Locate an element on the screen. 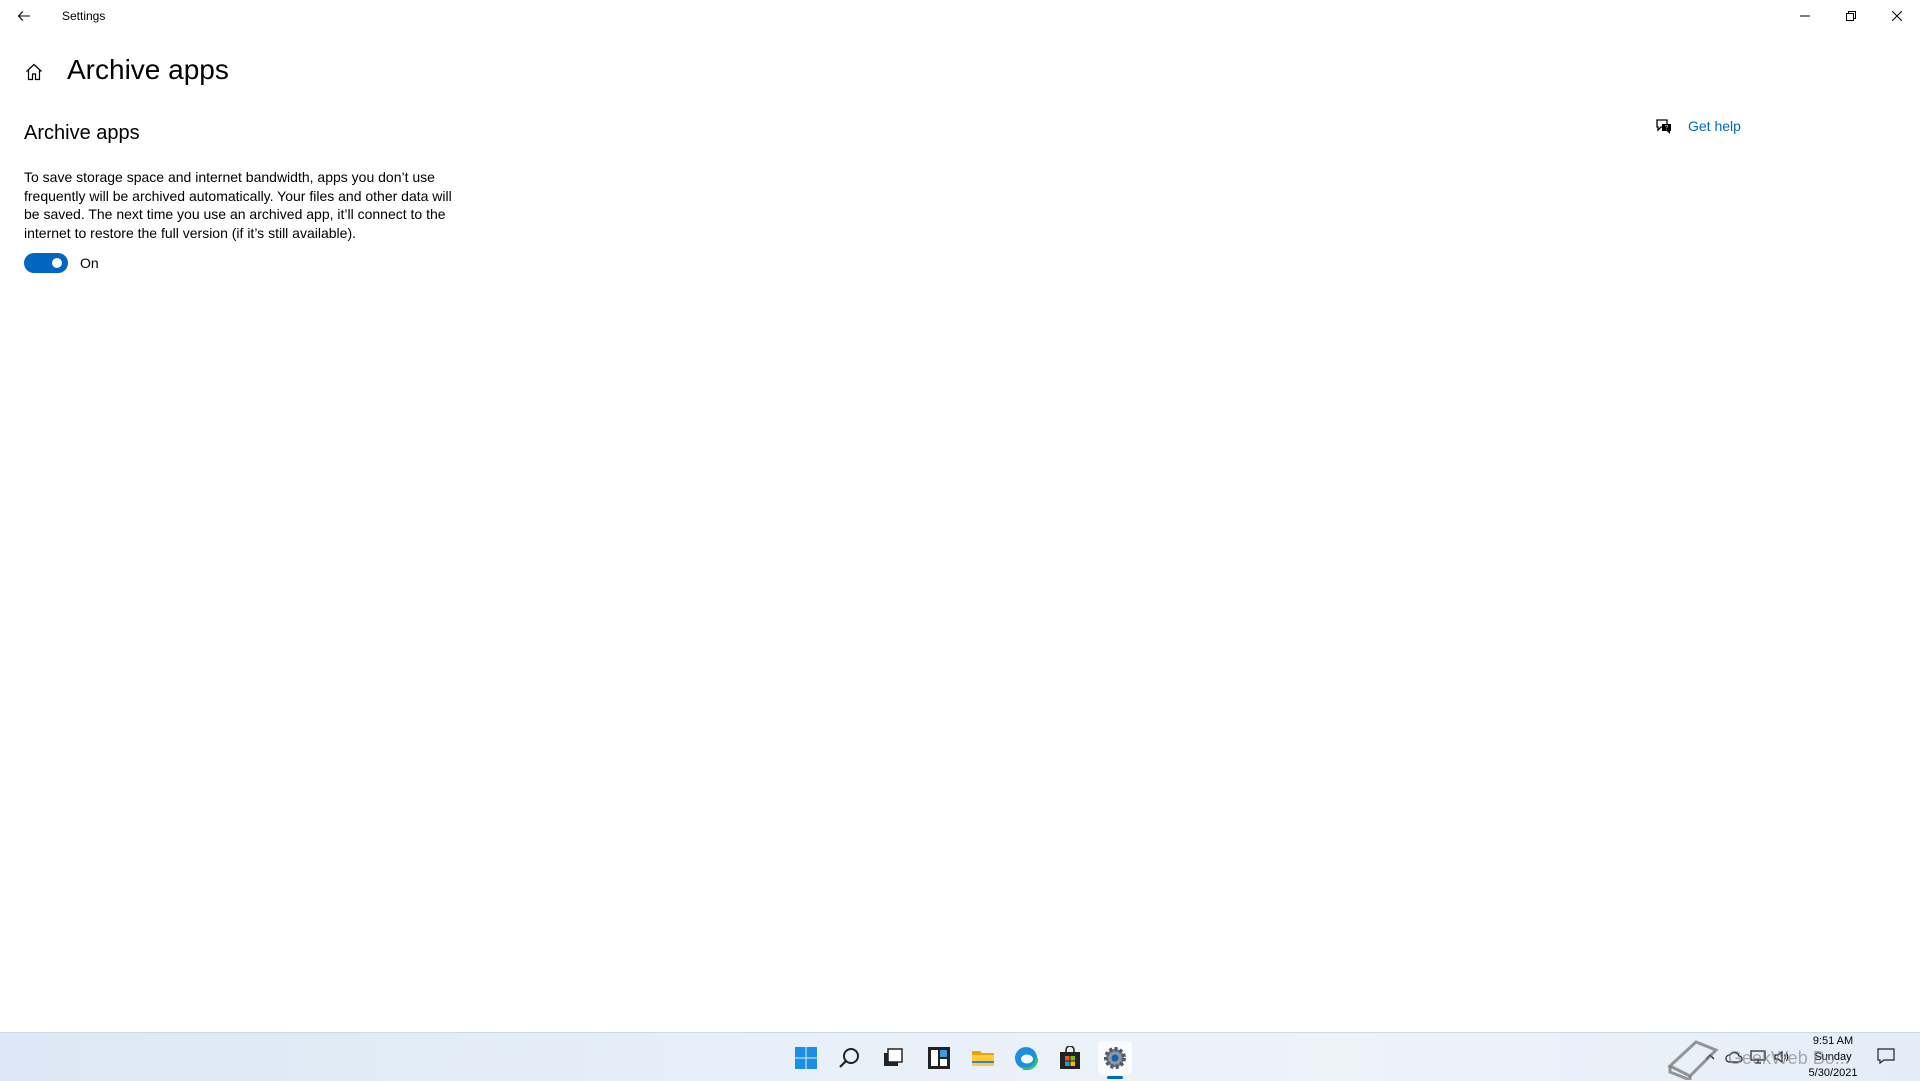  minimize-button is located at coordinates (1805, 16).